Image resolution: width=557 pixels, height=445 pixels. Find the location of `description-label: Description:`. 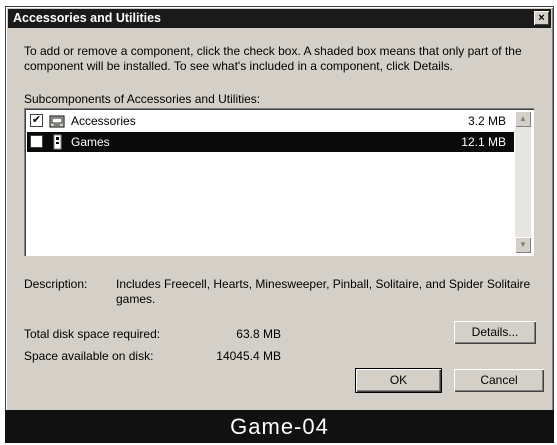

description-label: Description: is located at coordinates (56, 284).